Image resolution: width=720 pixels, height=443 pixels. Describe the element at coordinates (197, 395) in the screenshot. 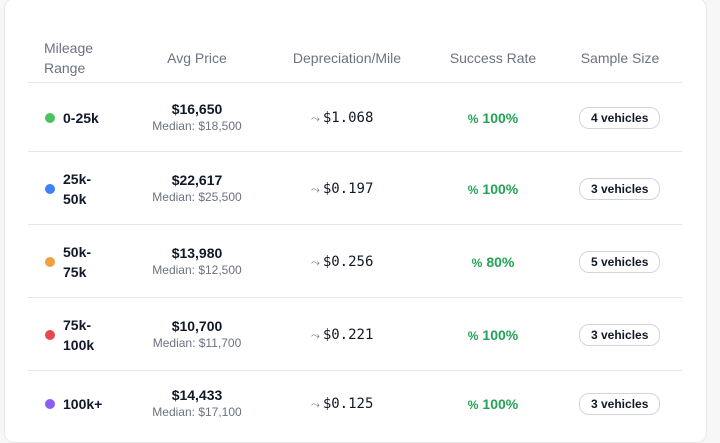

I see `avg-price-value: $14,433` at that location.